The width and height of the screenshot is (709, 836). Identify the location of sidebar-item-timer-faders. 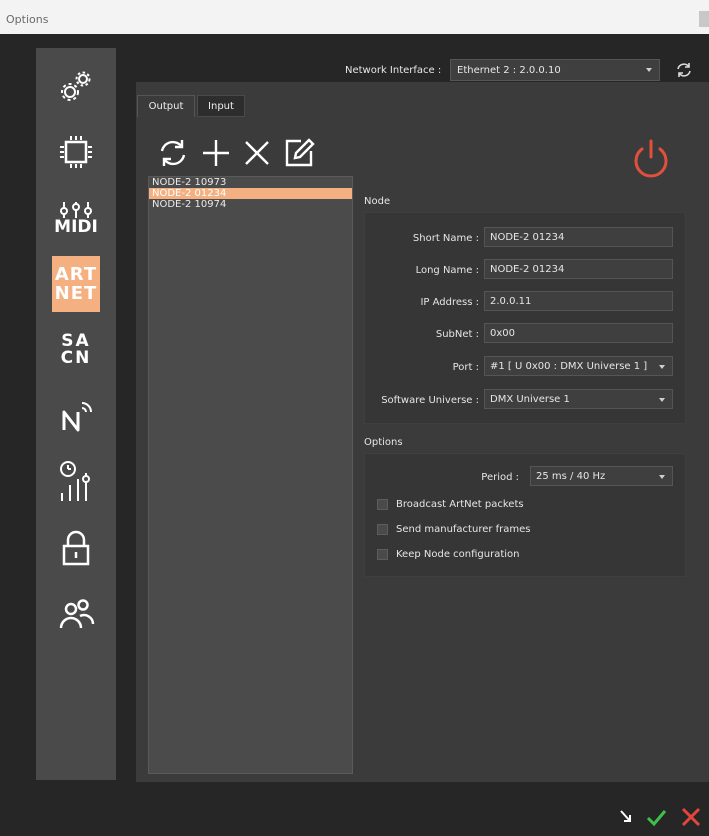
(76, 482).